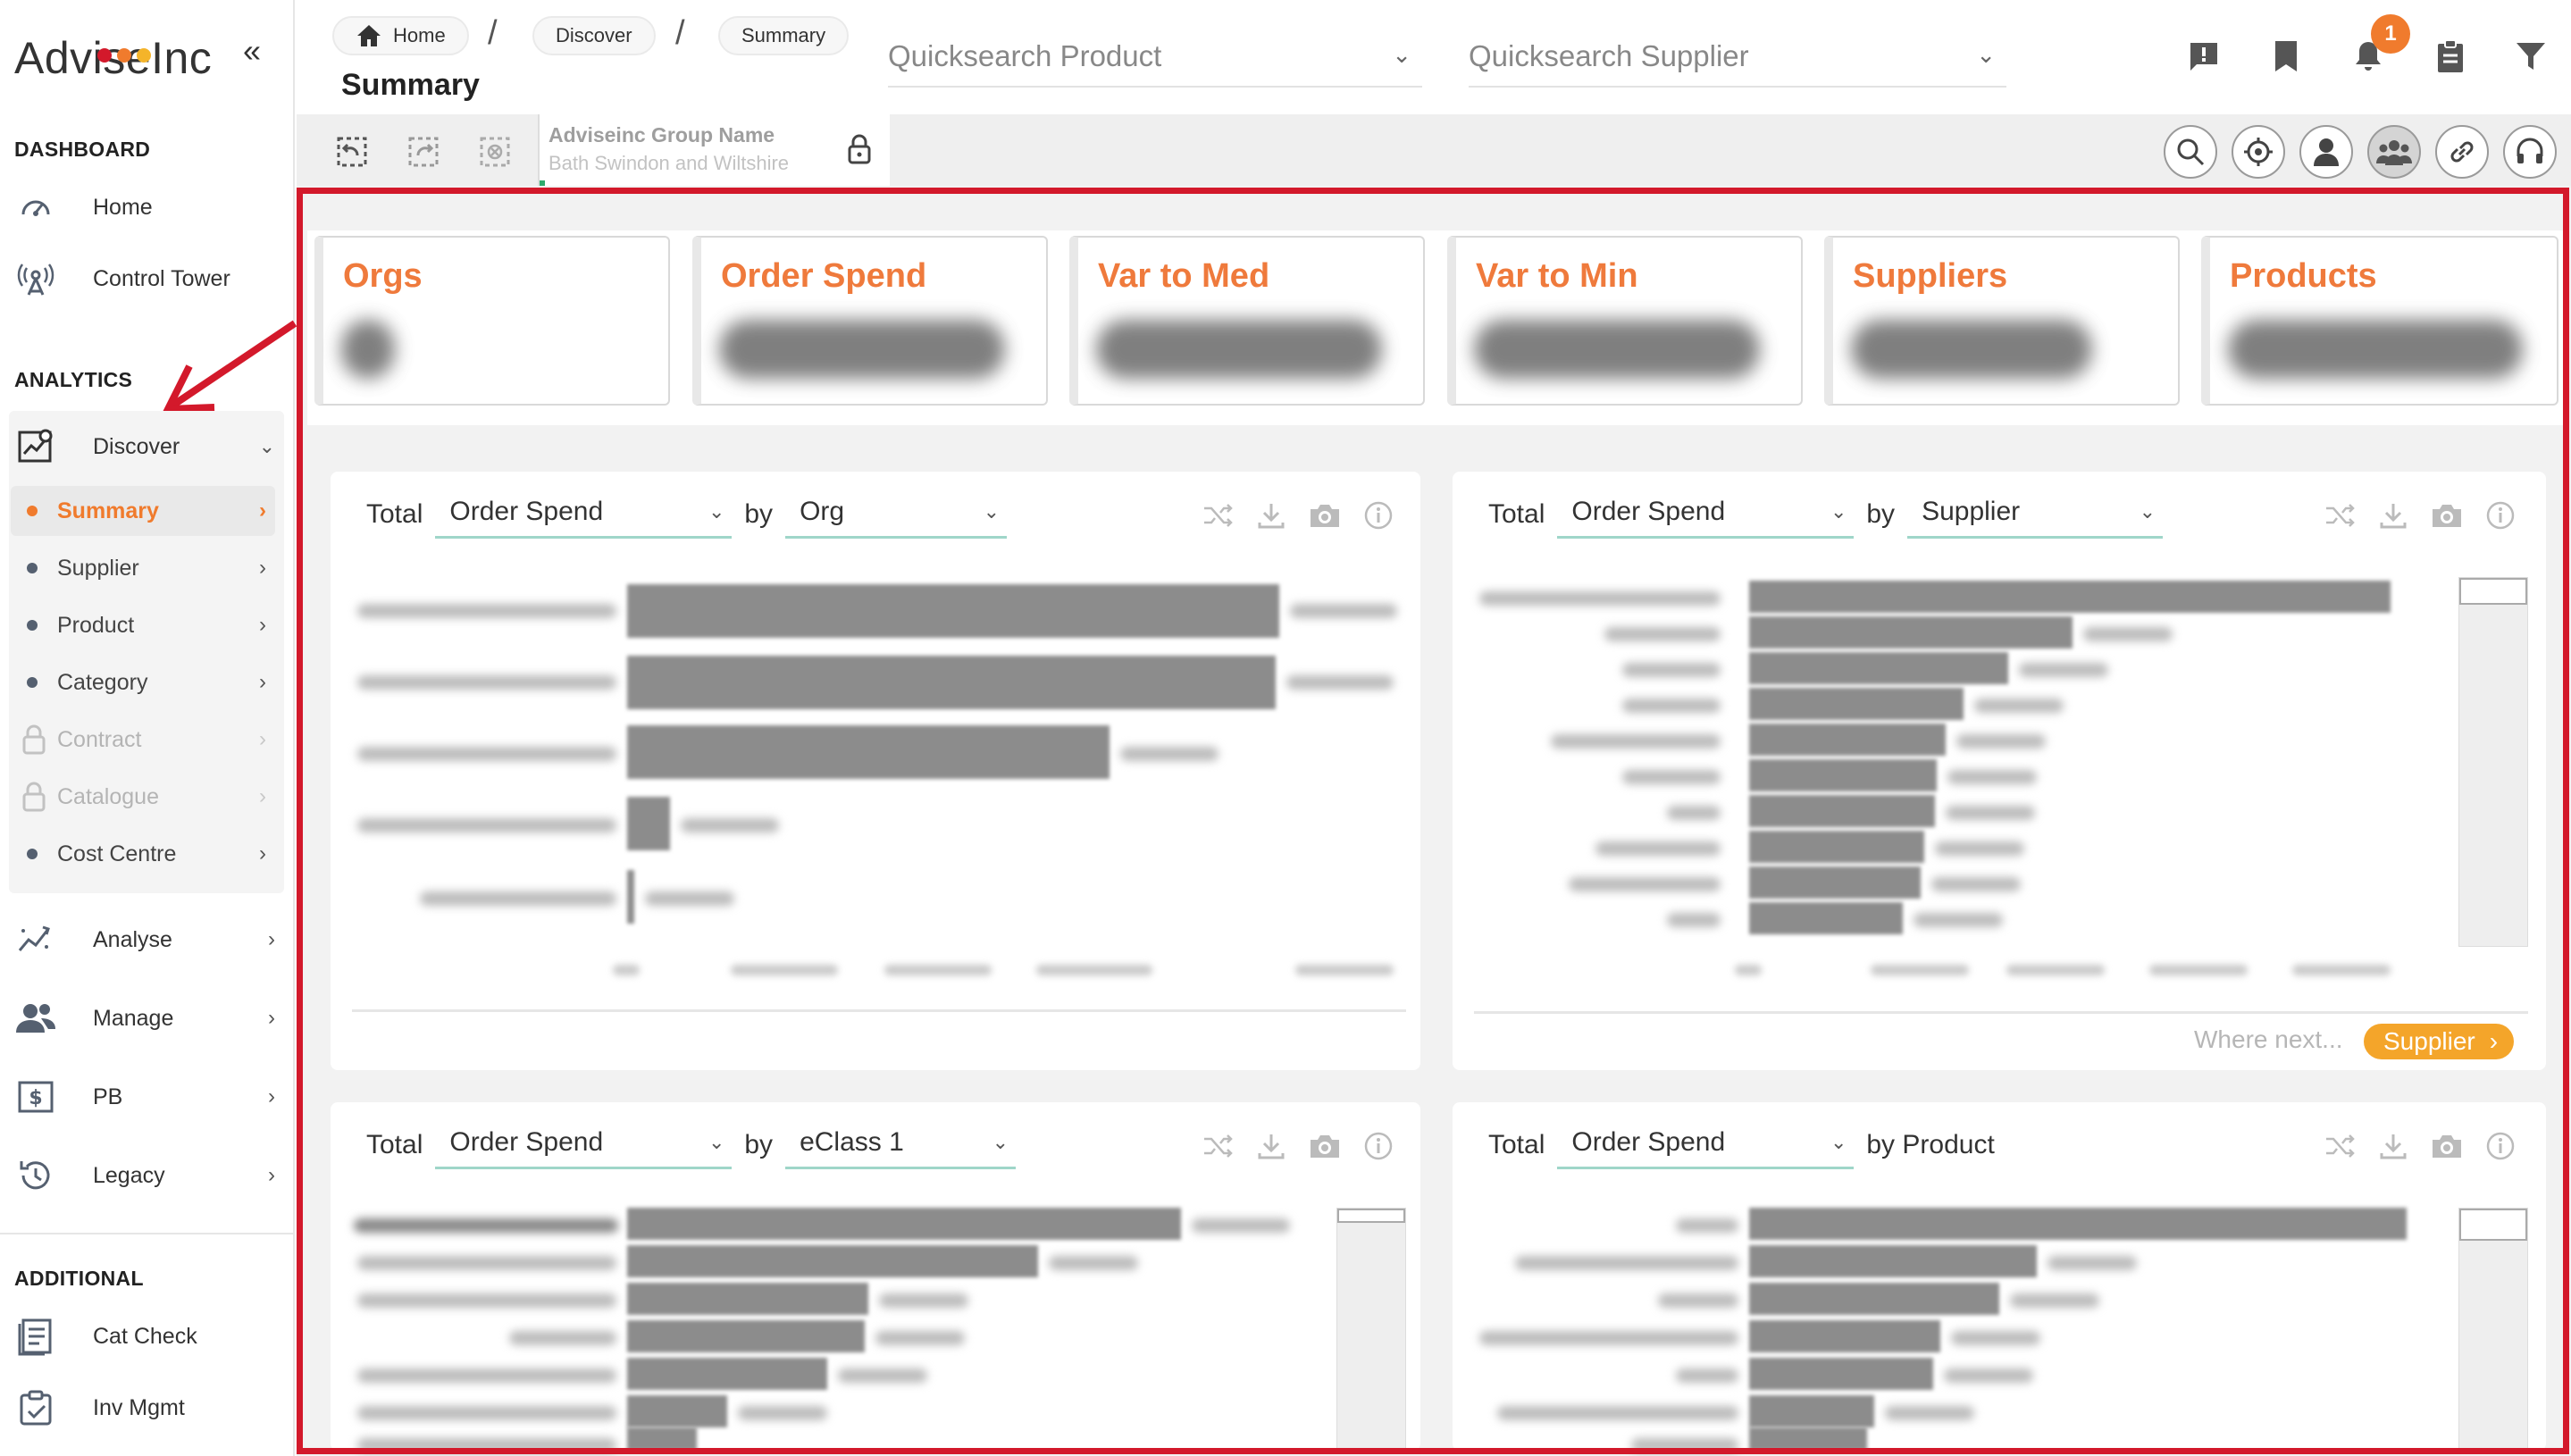  Describe the element at coordinates (495, 152) in the screenshot. I see `clear-selection-icon` at that location.